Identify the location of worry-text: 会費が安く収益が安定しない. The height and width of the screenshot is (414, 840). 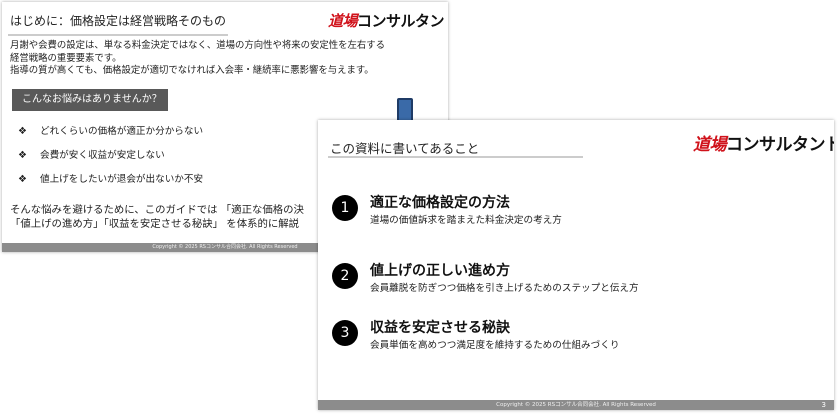
(102, 155).